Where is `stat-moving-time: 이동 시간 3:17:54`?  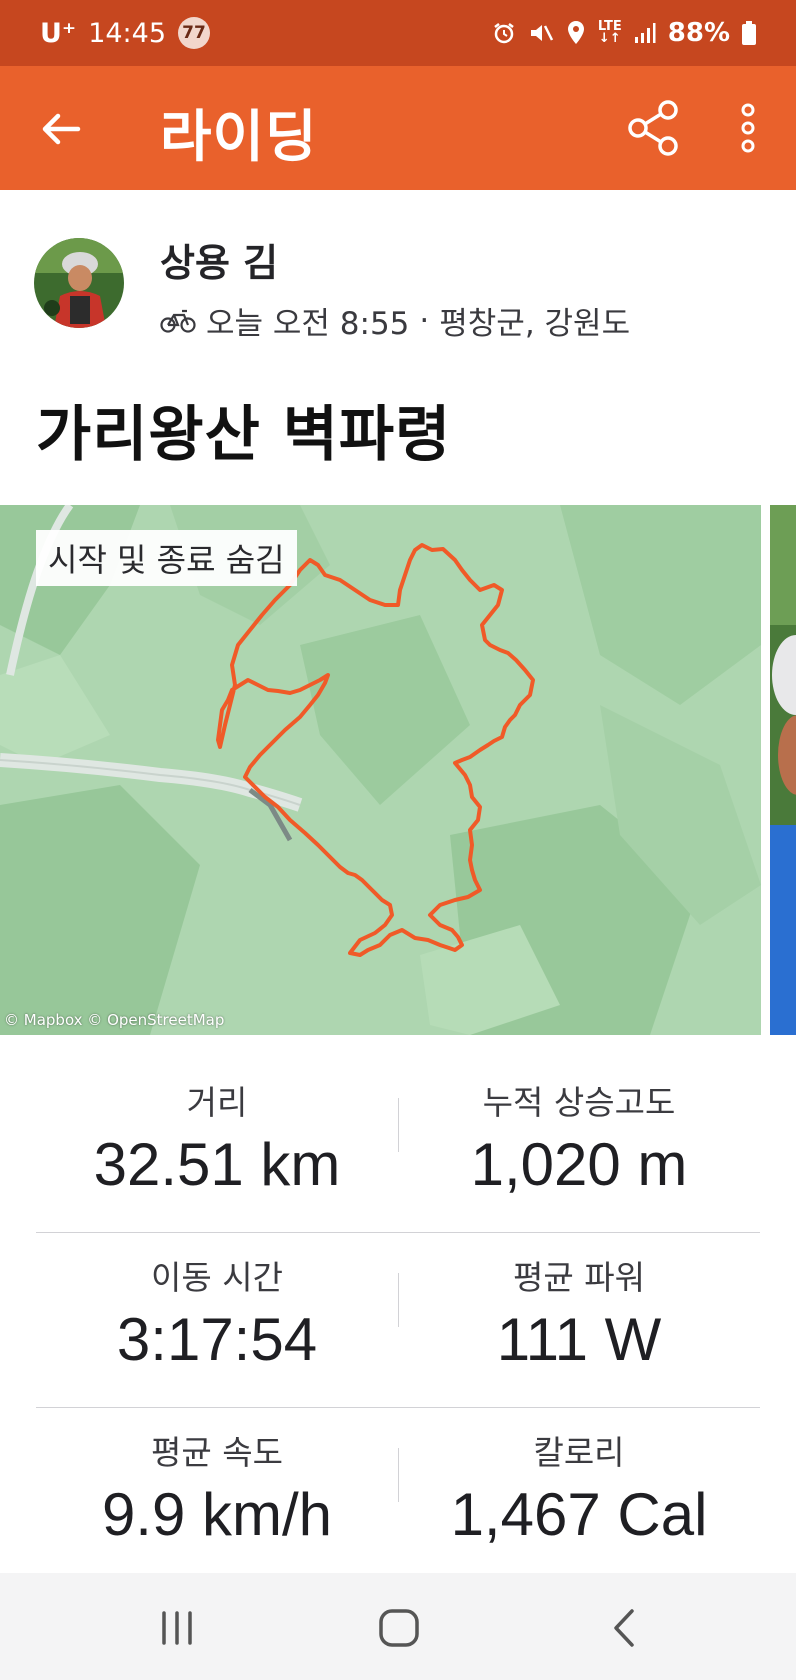 stat-moving-time: 이동 시간 3:17:54 is located at coordinates (217, 1312).